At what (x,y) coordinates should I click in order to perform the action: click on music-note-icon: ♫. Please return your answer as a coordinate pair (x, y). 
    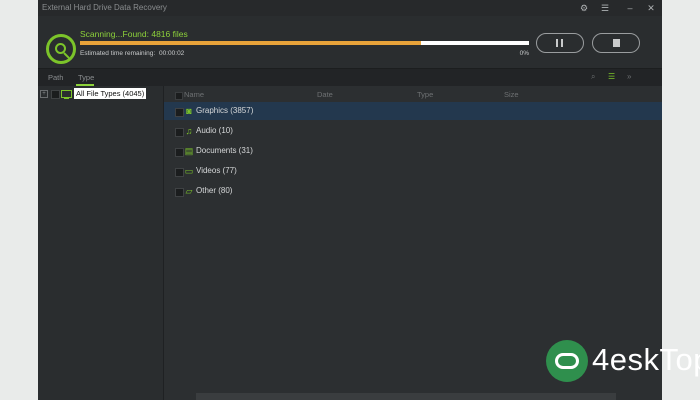
    Looking at the image, I should click on (189, 131).